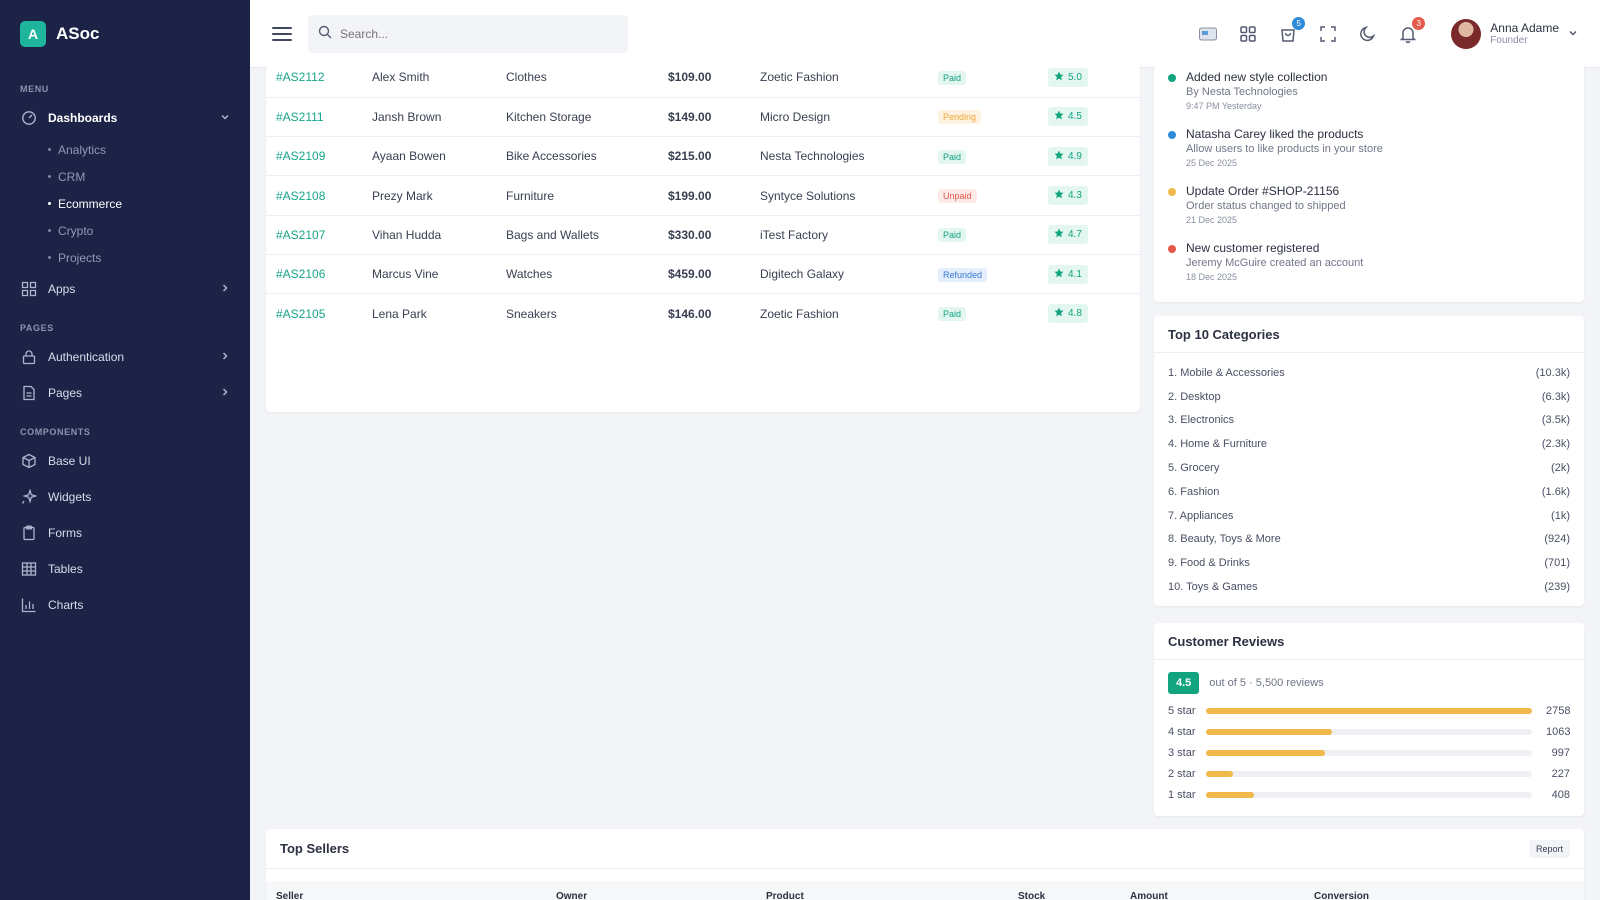 This screenshot has height=900, width=1600. Describe the element at coordinates (300, 314) in the screenshot. I see `order-id-link: #AS2105` at that location.